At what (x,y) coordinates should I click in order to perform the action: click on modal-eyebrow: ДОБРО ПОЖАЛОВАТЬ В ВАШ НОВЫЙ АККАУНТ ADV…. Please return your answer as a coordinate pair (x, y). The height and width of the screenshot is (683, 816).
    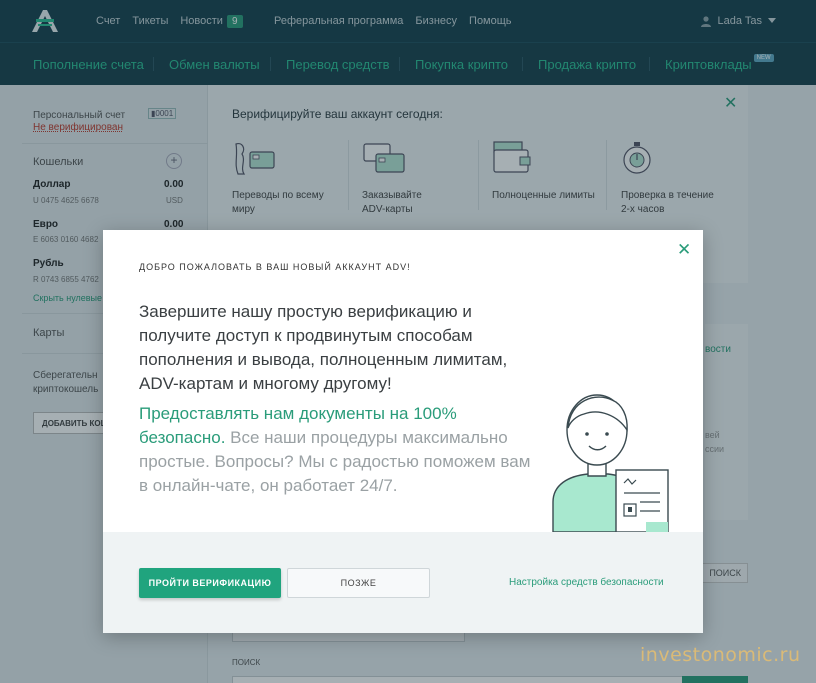
    Looking at the image, I should click on (275, 267).